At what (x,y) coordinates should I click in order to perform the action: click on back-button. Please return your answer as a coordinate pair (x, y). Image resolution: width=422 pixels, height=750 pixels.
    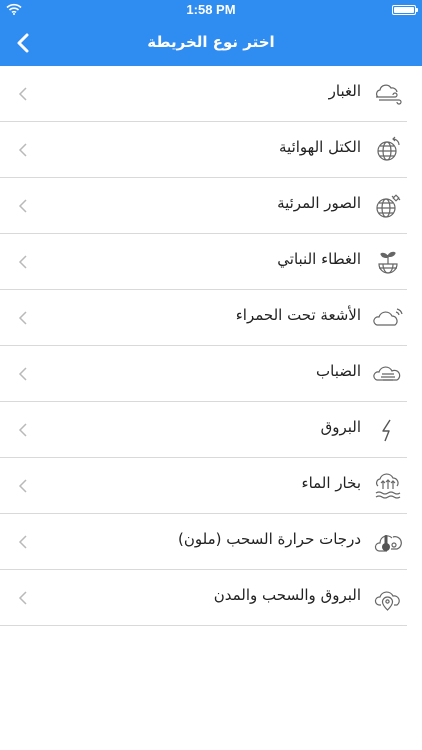
    Looking at the image, I should click on (24, 43).